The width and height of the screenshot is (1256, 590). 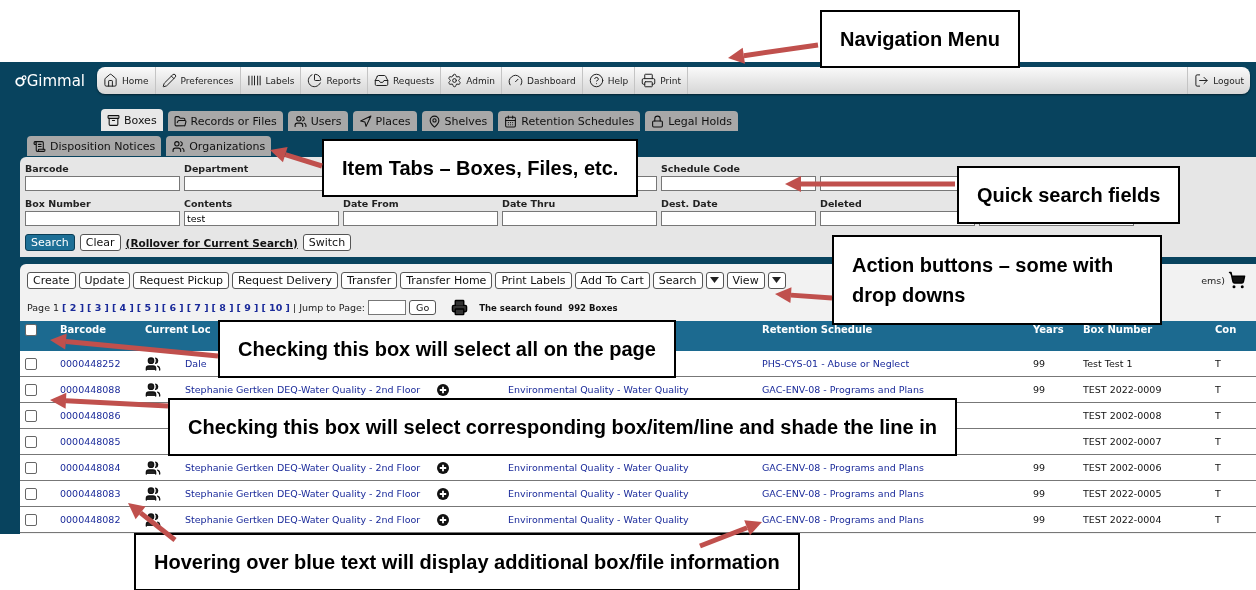 I want to click on page-link: [ 8 ], so click(x=222, y=307).